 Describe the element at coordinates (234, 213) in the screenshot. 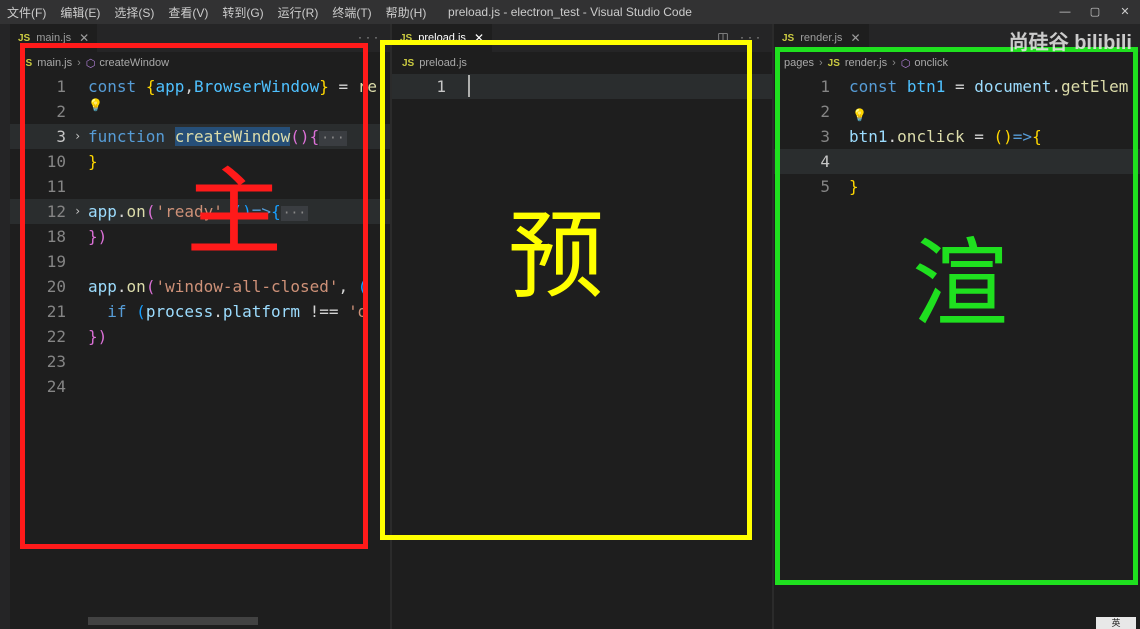

I see `annotation-red-char: 主` at that location.